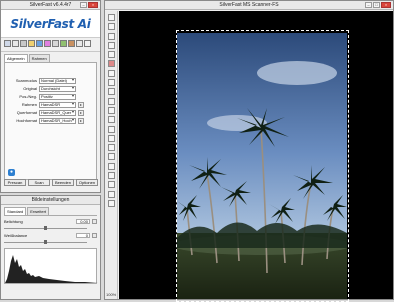  Describe the element at coordinates (26, 113) in the screenshot. I see `setting-label: Querformat` at that location.